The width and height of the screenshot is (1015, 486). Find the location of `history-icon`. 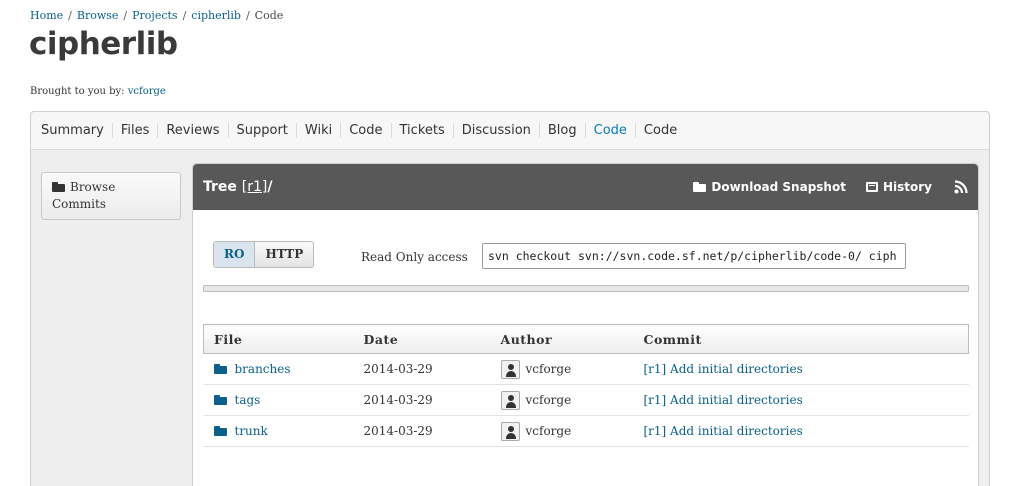

history-icon is located at coordinates (871, 187).